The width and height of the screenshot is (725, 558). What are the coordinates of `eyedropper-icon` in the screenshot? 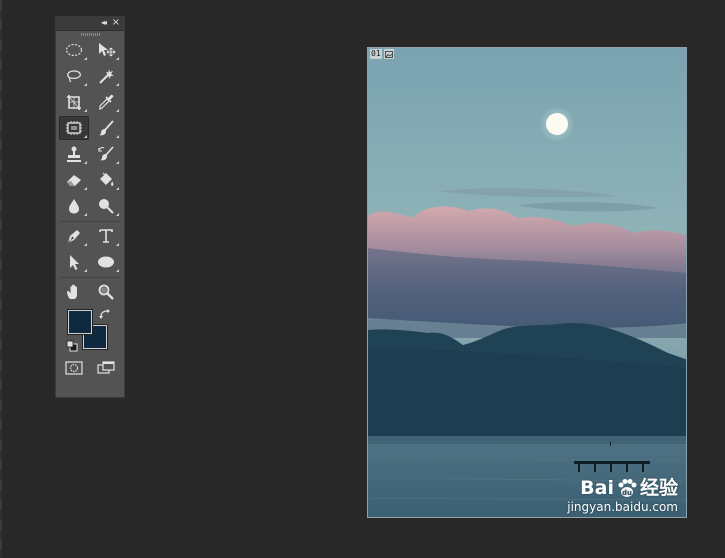 It's located at (106, 102).